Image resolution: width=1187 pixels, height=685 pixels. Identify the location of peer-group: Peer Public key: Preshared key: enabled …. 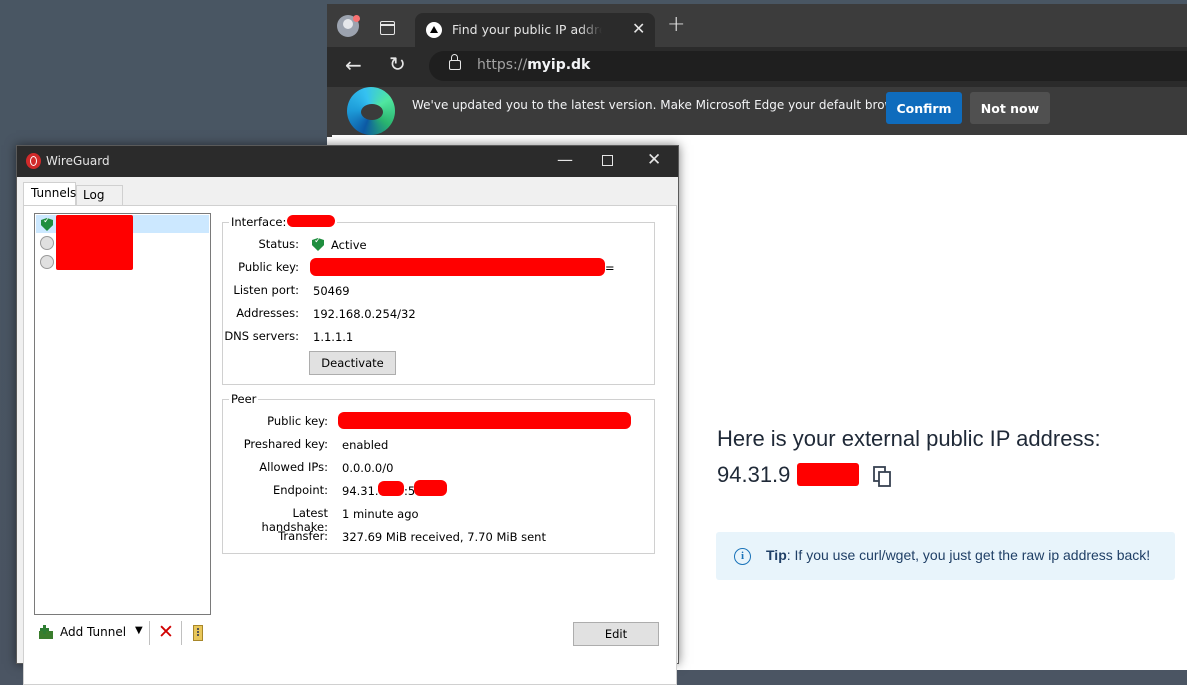
(438, 473).